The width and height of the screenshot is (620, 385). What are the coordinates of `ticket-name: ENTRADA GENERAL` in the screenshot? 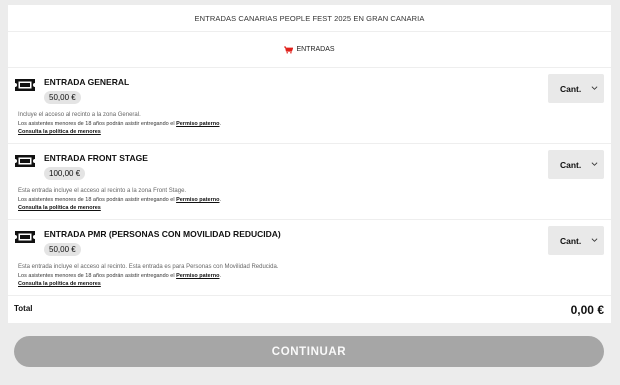 It's located at (87, 82).